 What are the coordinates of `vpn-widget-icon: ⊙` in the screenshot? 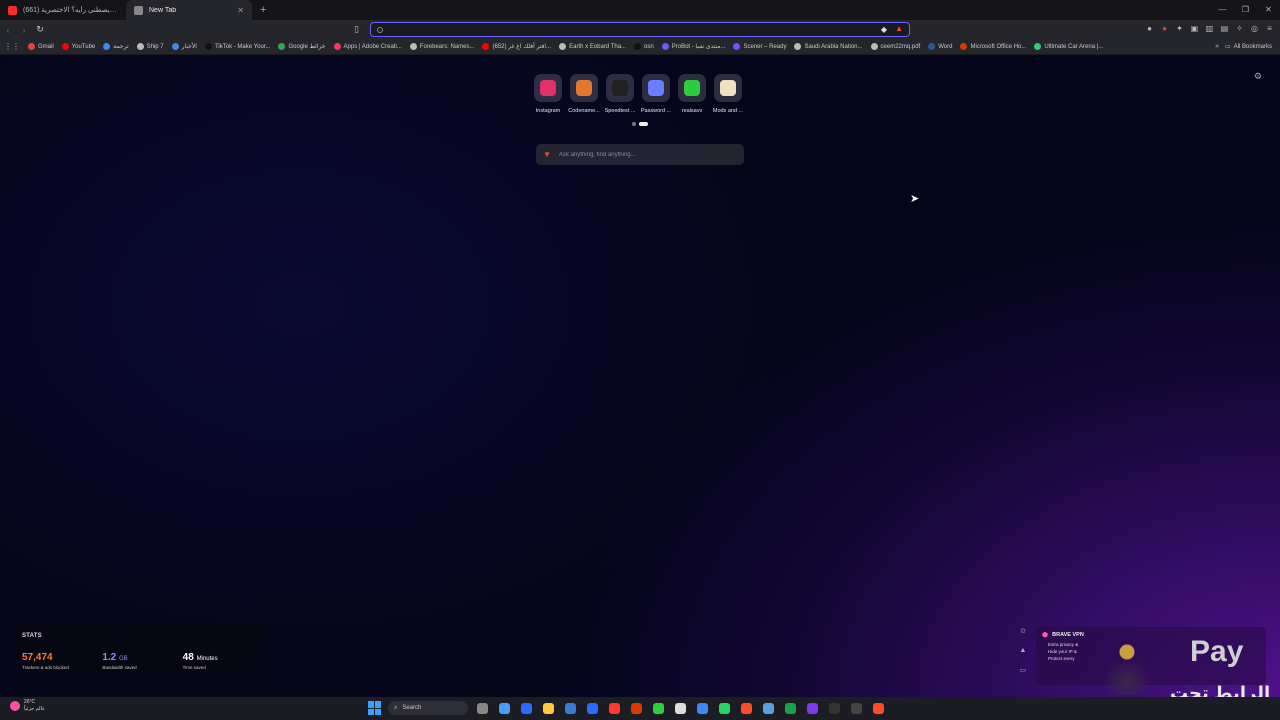 It's located at (1023, 631).